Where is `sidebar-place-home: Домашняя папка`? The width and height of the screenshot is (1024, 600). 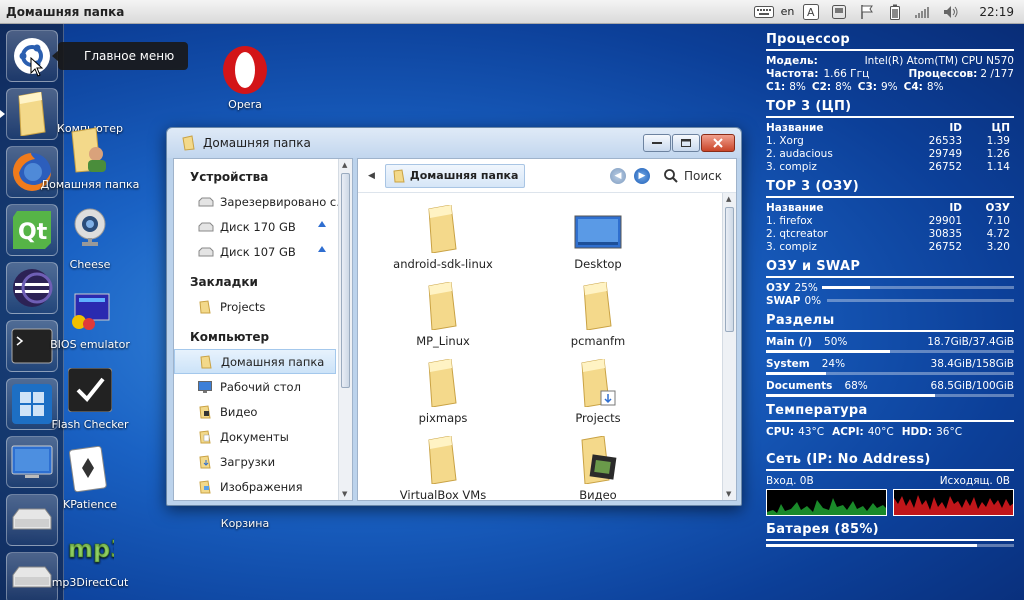
sidebar-place-home: Домашняя папка is located at coordinates (255, 361).